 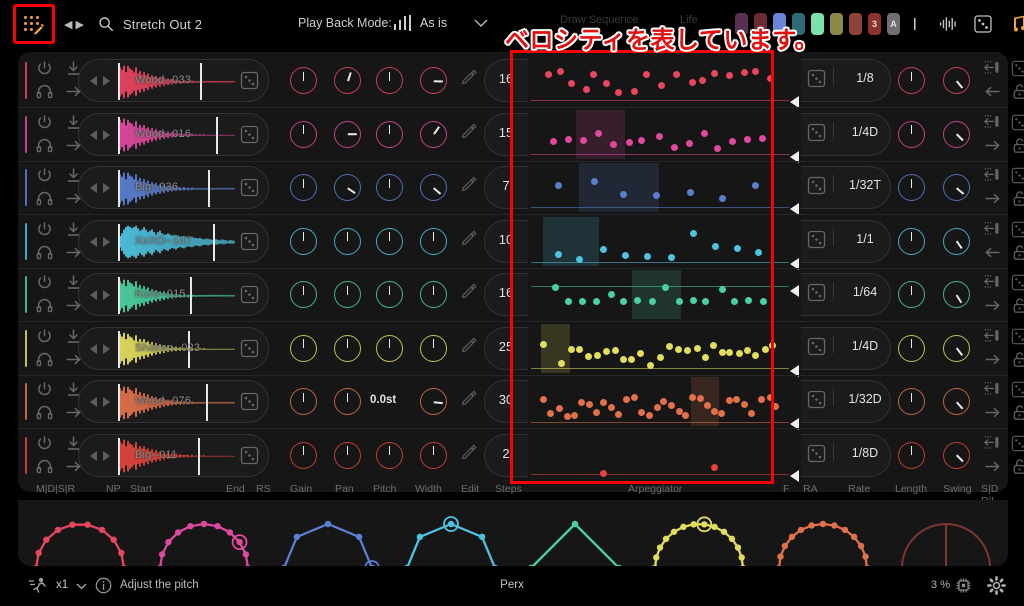 I want to click on sample-slot: Shaken--023, so click(x=173, y=348).